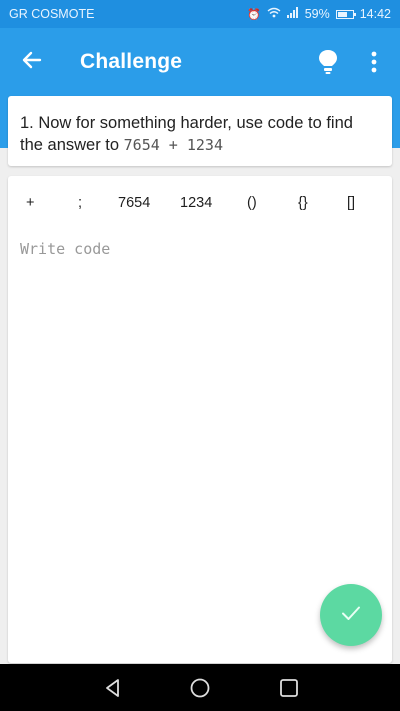 The width and height of the screenshot is (400, 711). I want to click on wifi-icon, so click(274, 14).